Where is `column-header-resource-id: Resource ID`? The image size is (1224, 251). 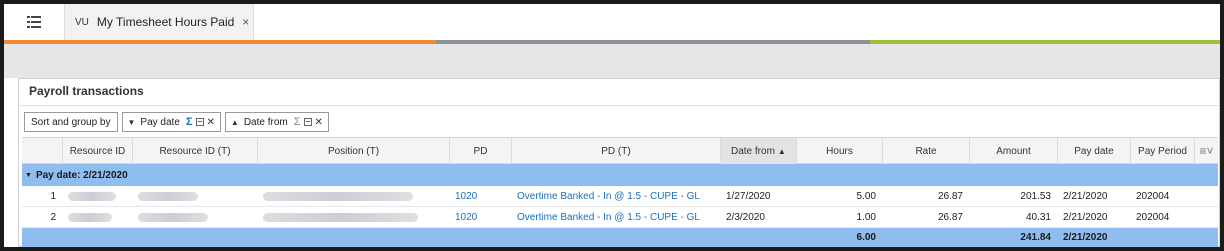
column-header-resource-id: Resource ID is located at coordinates (97, 151).